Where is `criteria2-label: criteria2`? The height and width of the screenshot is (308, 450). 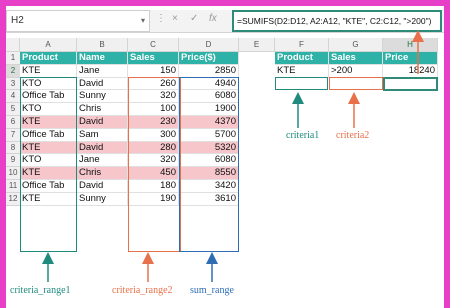
criteria2-label: criteria2 is located at coordinates (353, 135).